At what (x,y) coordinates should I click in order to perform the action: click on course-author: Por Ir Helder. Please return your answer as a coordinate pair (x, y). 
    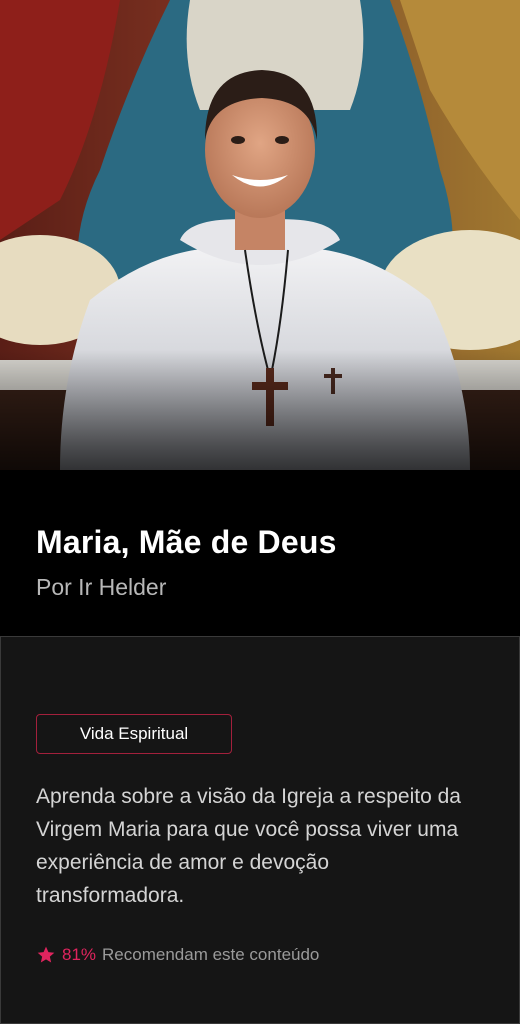
    Looking at the image, I should click on (101, 587).